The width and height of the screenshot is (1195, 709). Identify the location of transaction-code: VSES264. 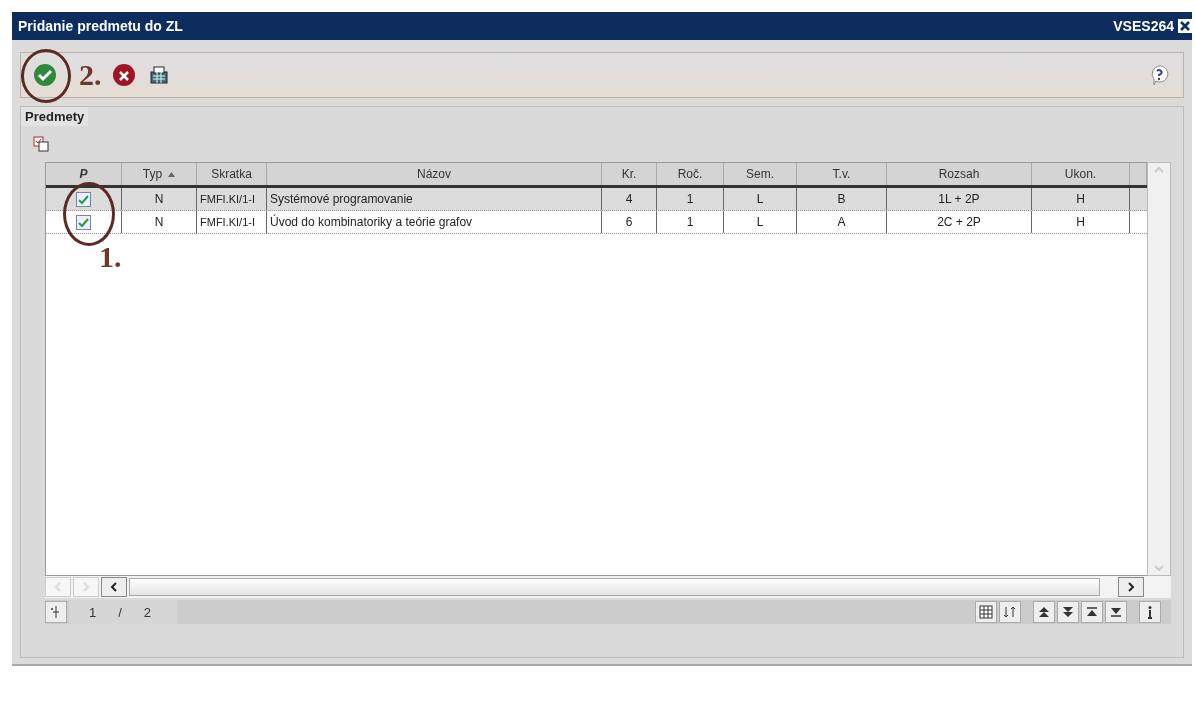
(1143, 26).